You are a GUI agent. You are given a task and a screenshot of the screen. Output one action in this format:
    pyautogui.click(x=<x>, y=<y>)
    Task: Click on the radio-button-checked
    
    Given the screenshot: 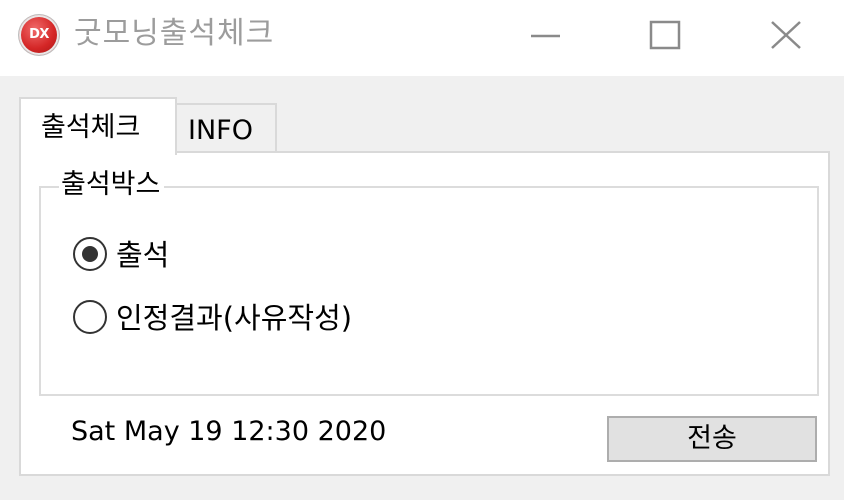 What is the action you would take?
    pyautogui.click(x=90, y=254)
    